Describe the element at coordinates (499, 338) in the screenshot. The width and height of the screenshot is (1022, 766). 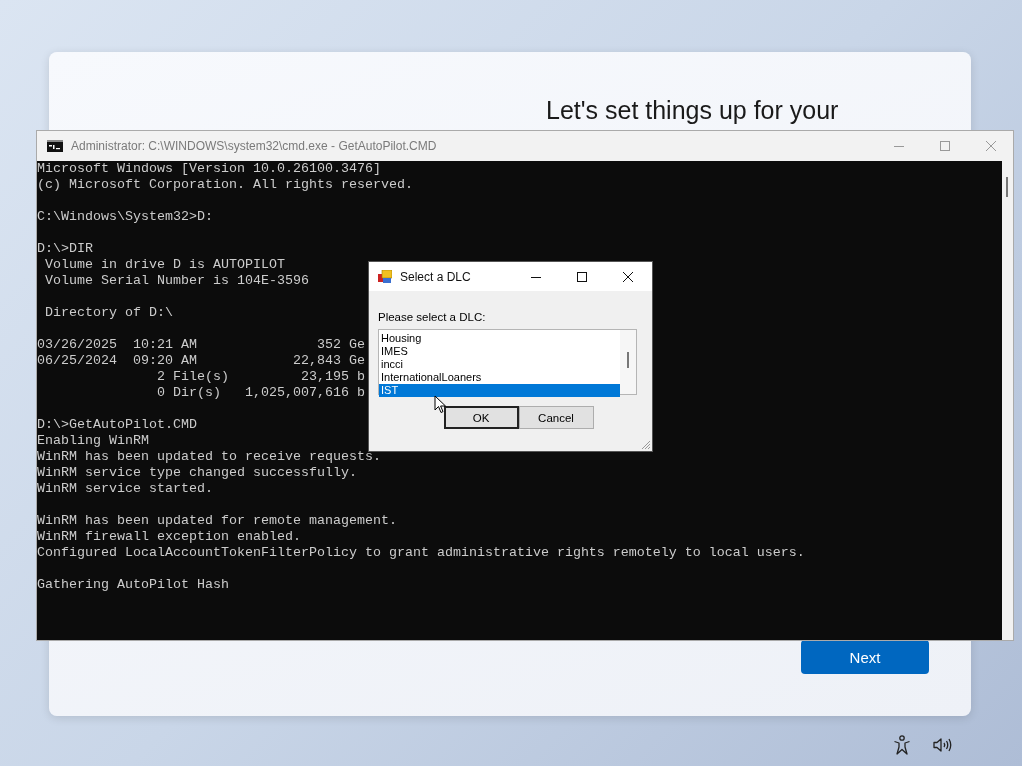
I see `list-item: Housing` at that location.